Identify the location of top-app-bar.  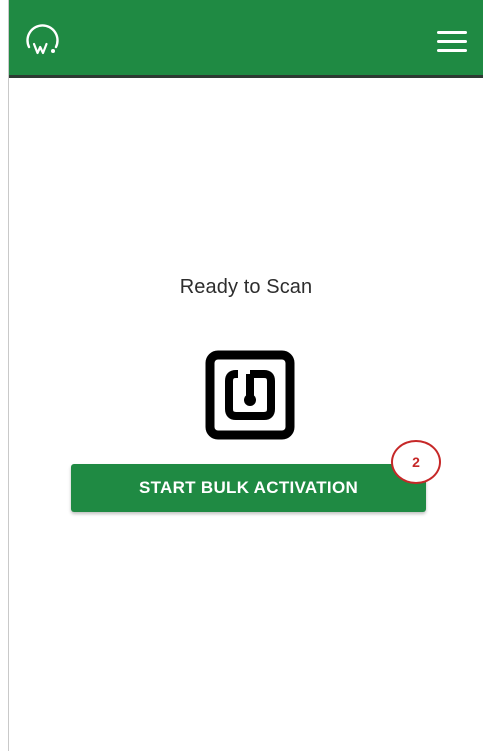
(246, 39).